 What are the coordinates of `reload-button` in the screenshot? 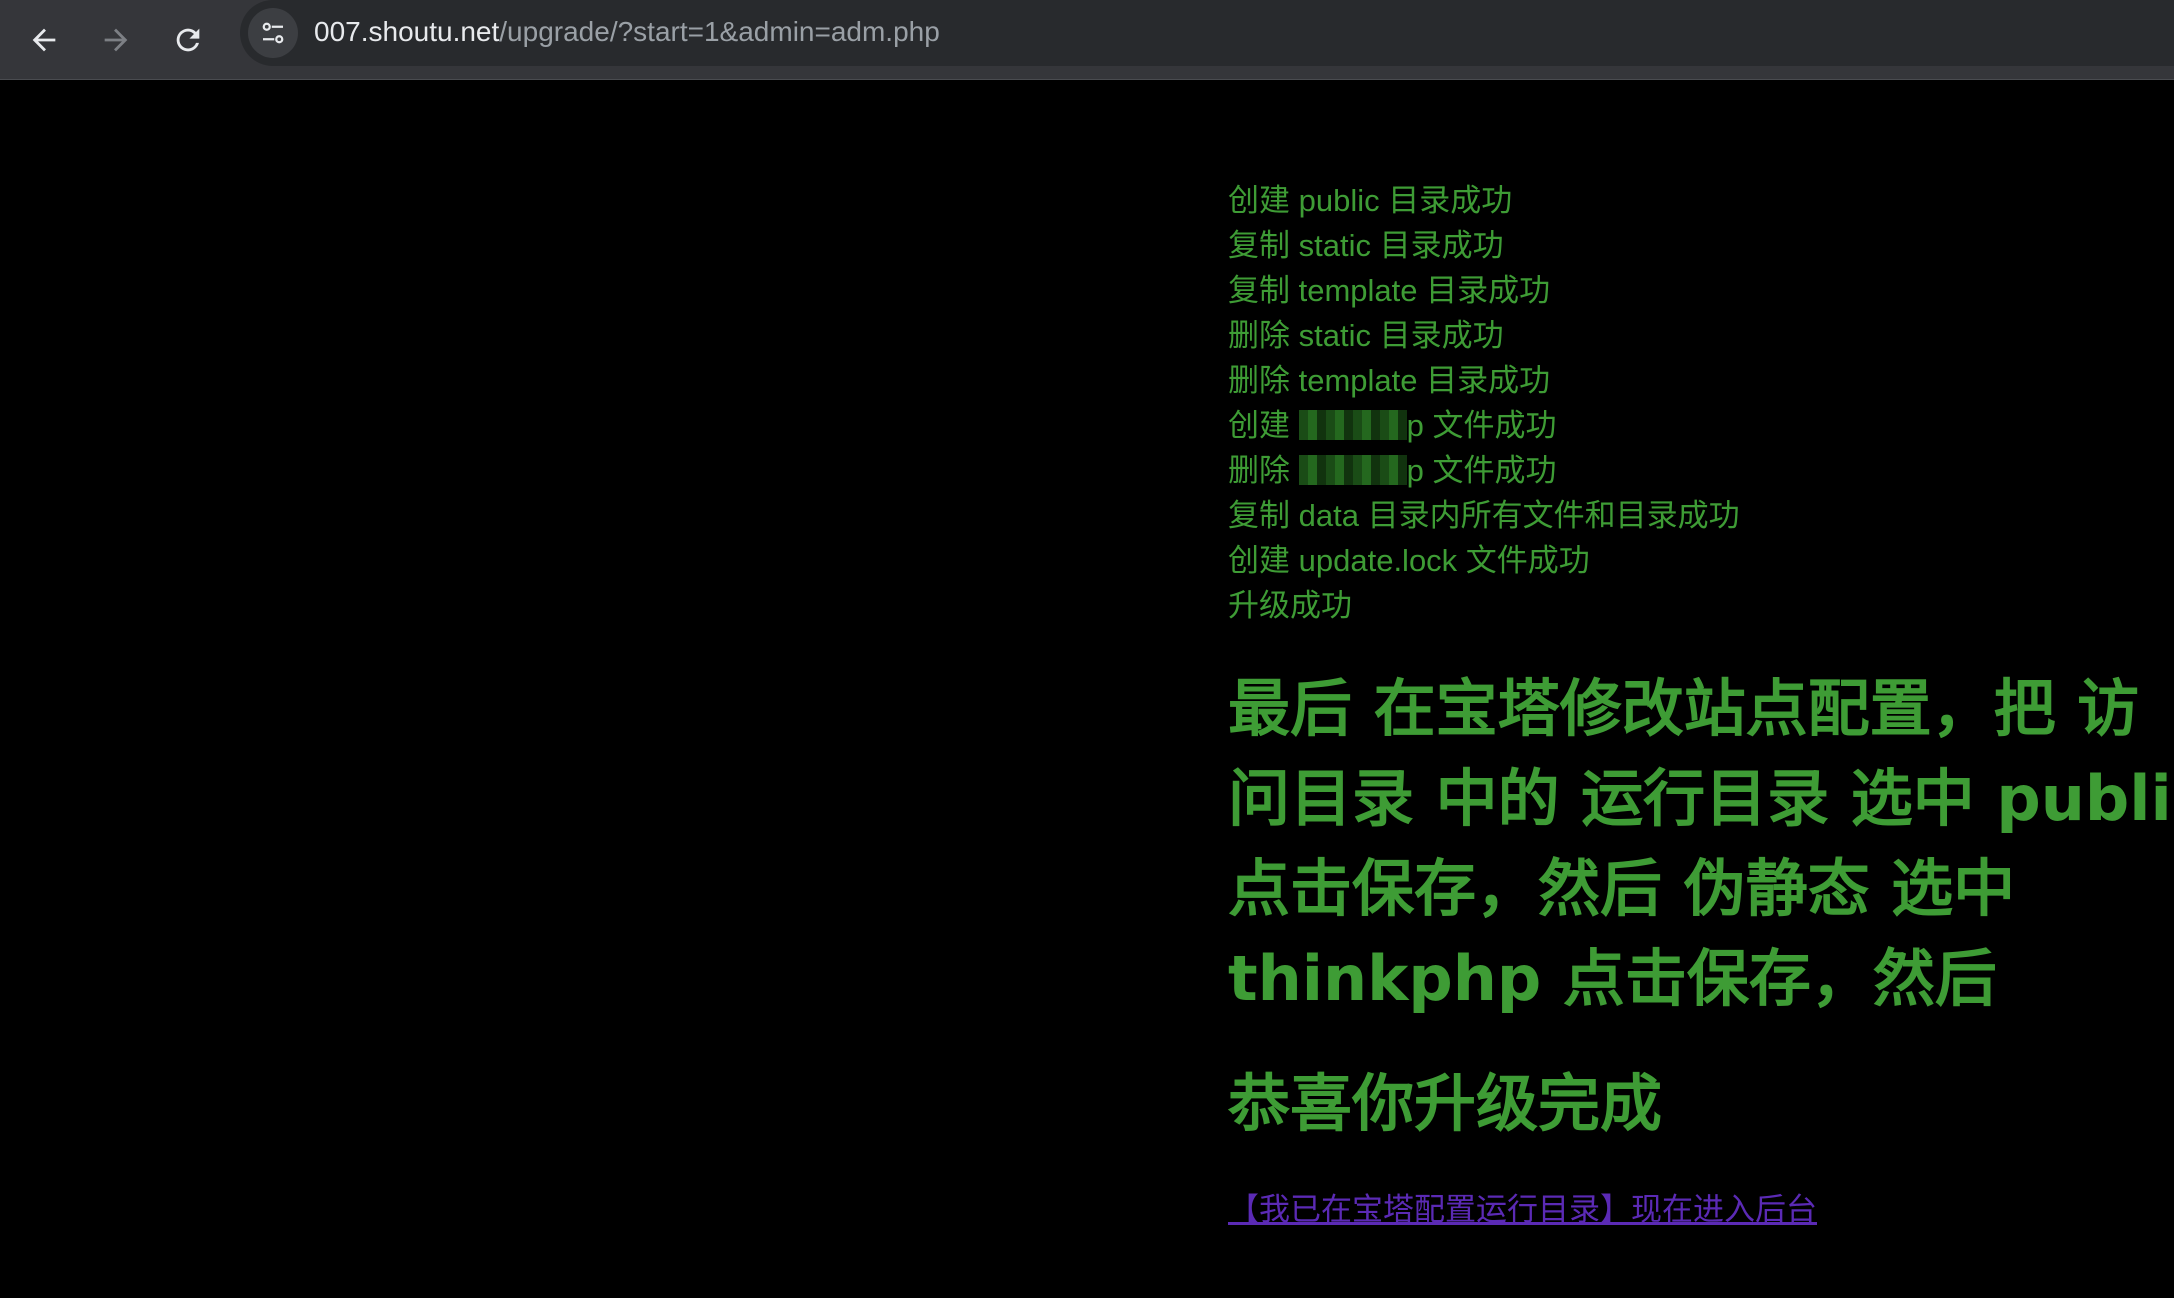 It's located at (188, 40).